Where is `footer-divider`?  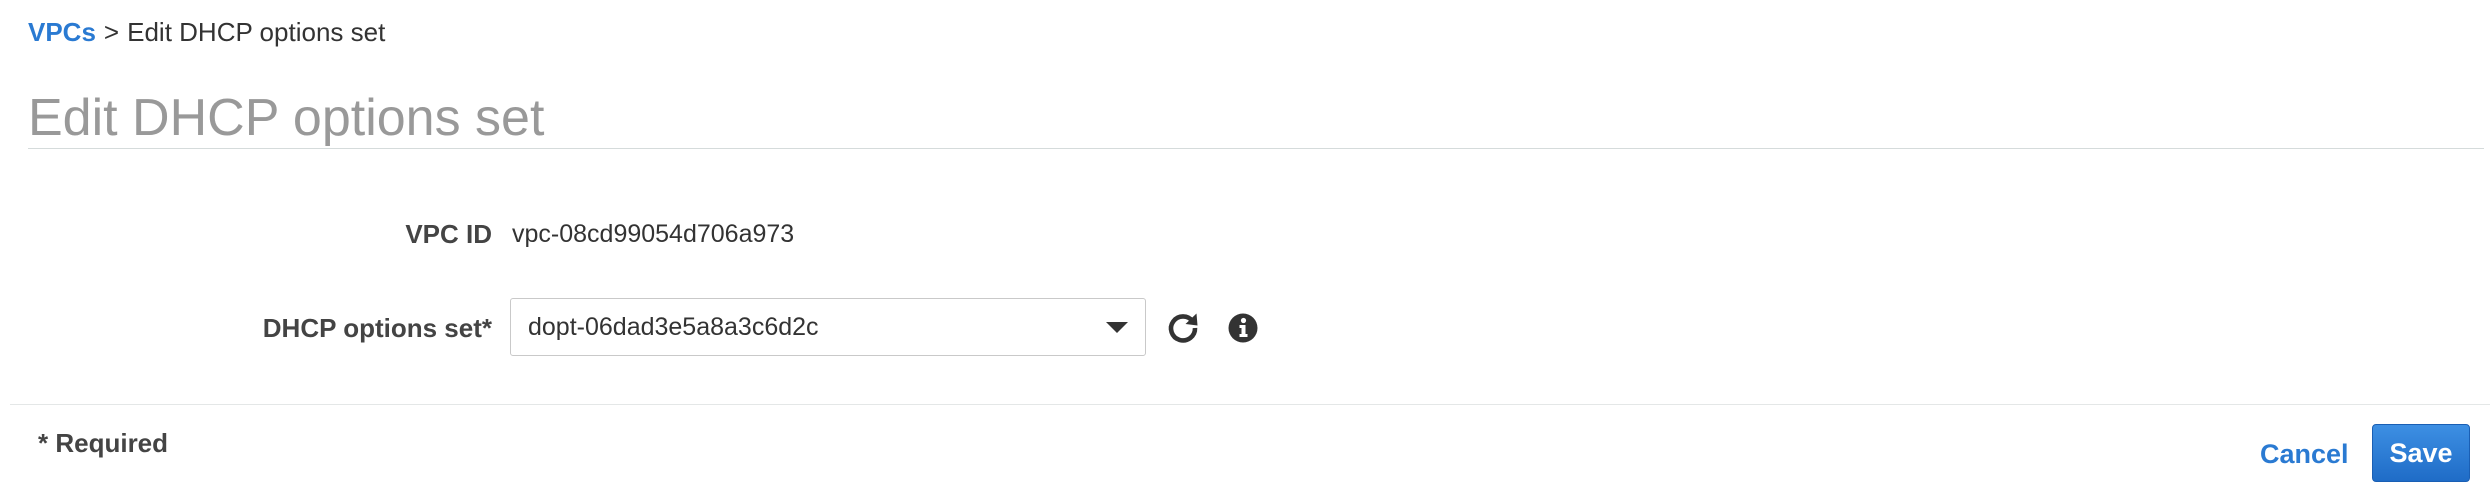
footer-divider is located at coordinates (1250, 404).